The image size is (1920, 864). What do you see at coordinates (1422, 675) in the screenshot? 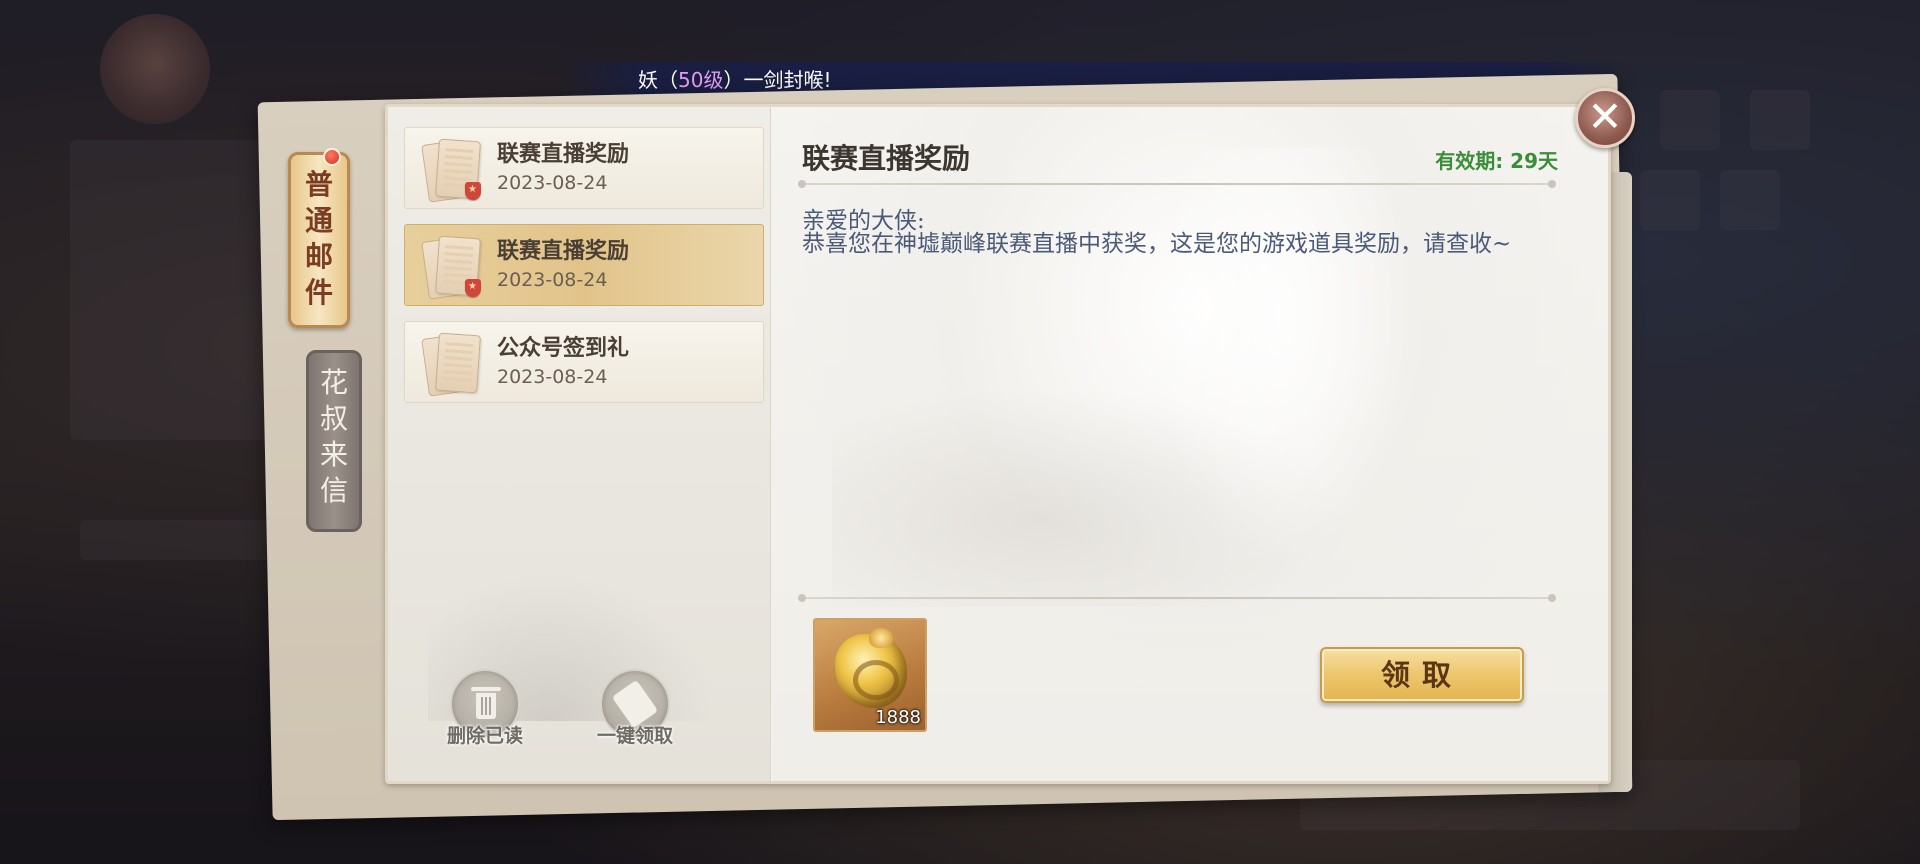
I see `claim-button: 领取` at bounding box center [1422, 675].